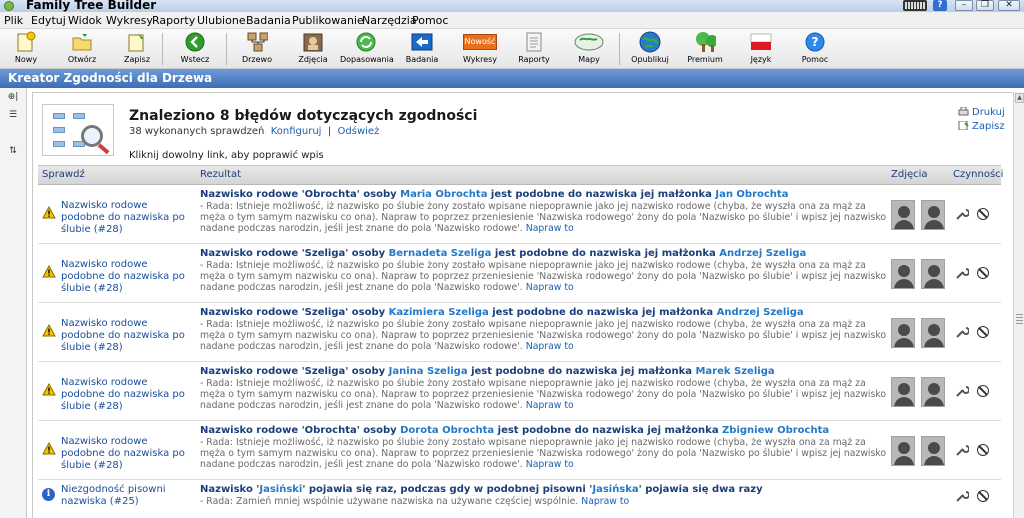 This screenshot has height=518, width=1024. I want to click on reports-button: Raporty, so click(534, 47).